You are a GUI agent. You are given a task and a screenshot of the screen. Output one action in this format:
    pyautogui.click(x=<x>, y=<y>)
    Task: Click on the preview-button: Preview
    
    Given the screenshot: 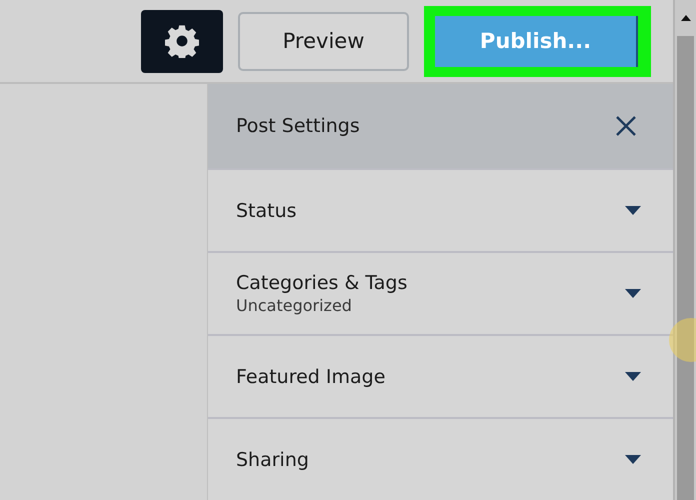 What is the action you would take?
    pyautogui.click(x=323, y=41)
    